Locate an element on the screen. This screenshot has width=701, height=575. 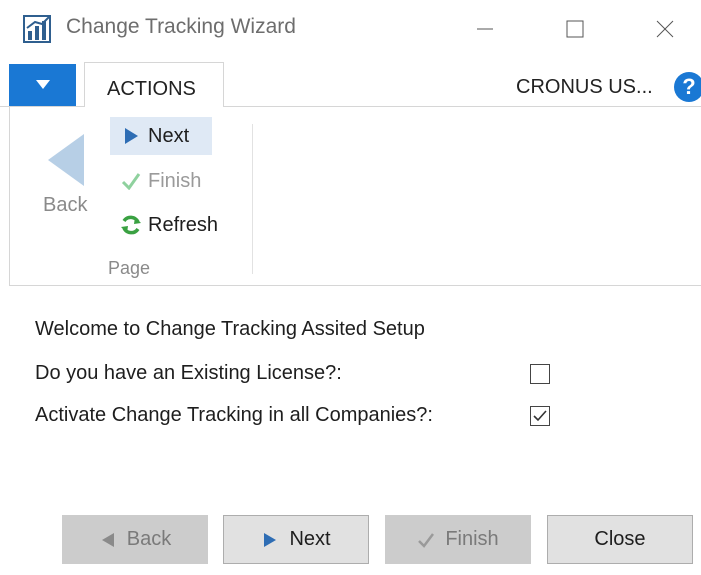
ribbon-back-button: Back is located at coordinates (65, 205).